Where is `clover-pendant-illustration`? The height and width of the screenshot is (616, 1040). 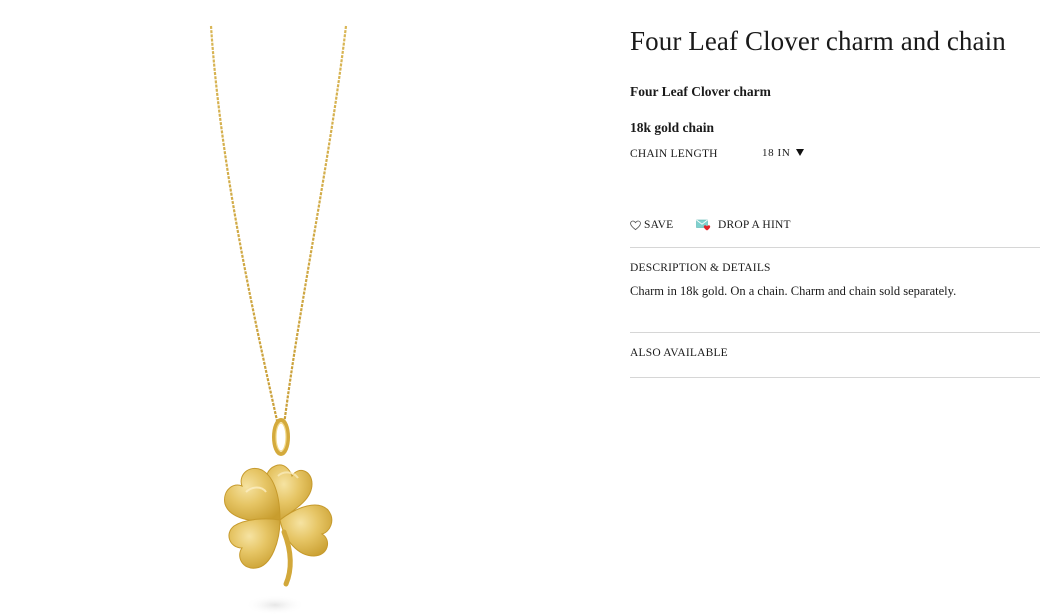 clover-pendant-illustration is located at coordinates (278, 320).